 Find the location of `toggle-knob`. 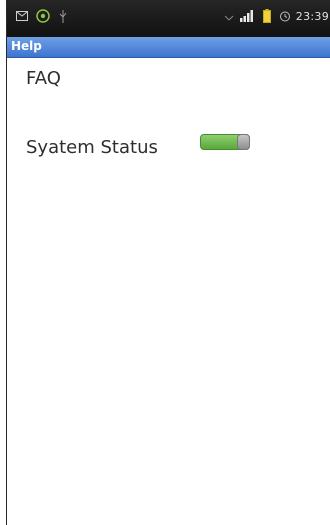

toggle-knob is located at coordinates (243, 142).